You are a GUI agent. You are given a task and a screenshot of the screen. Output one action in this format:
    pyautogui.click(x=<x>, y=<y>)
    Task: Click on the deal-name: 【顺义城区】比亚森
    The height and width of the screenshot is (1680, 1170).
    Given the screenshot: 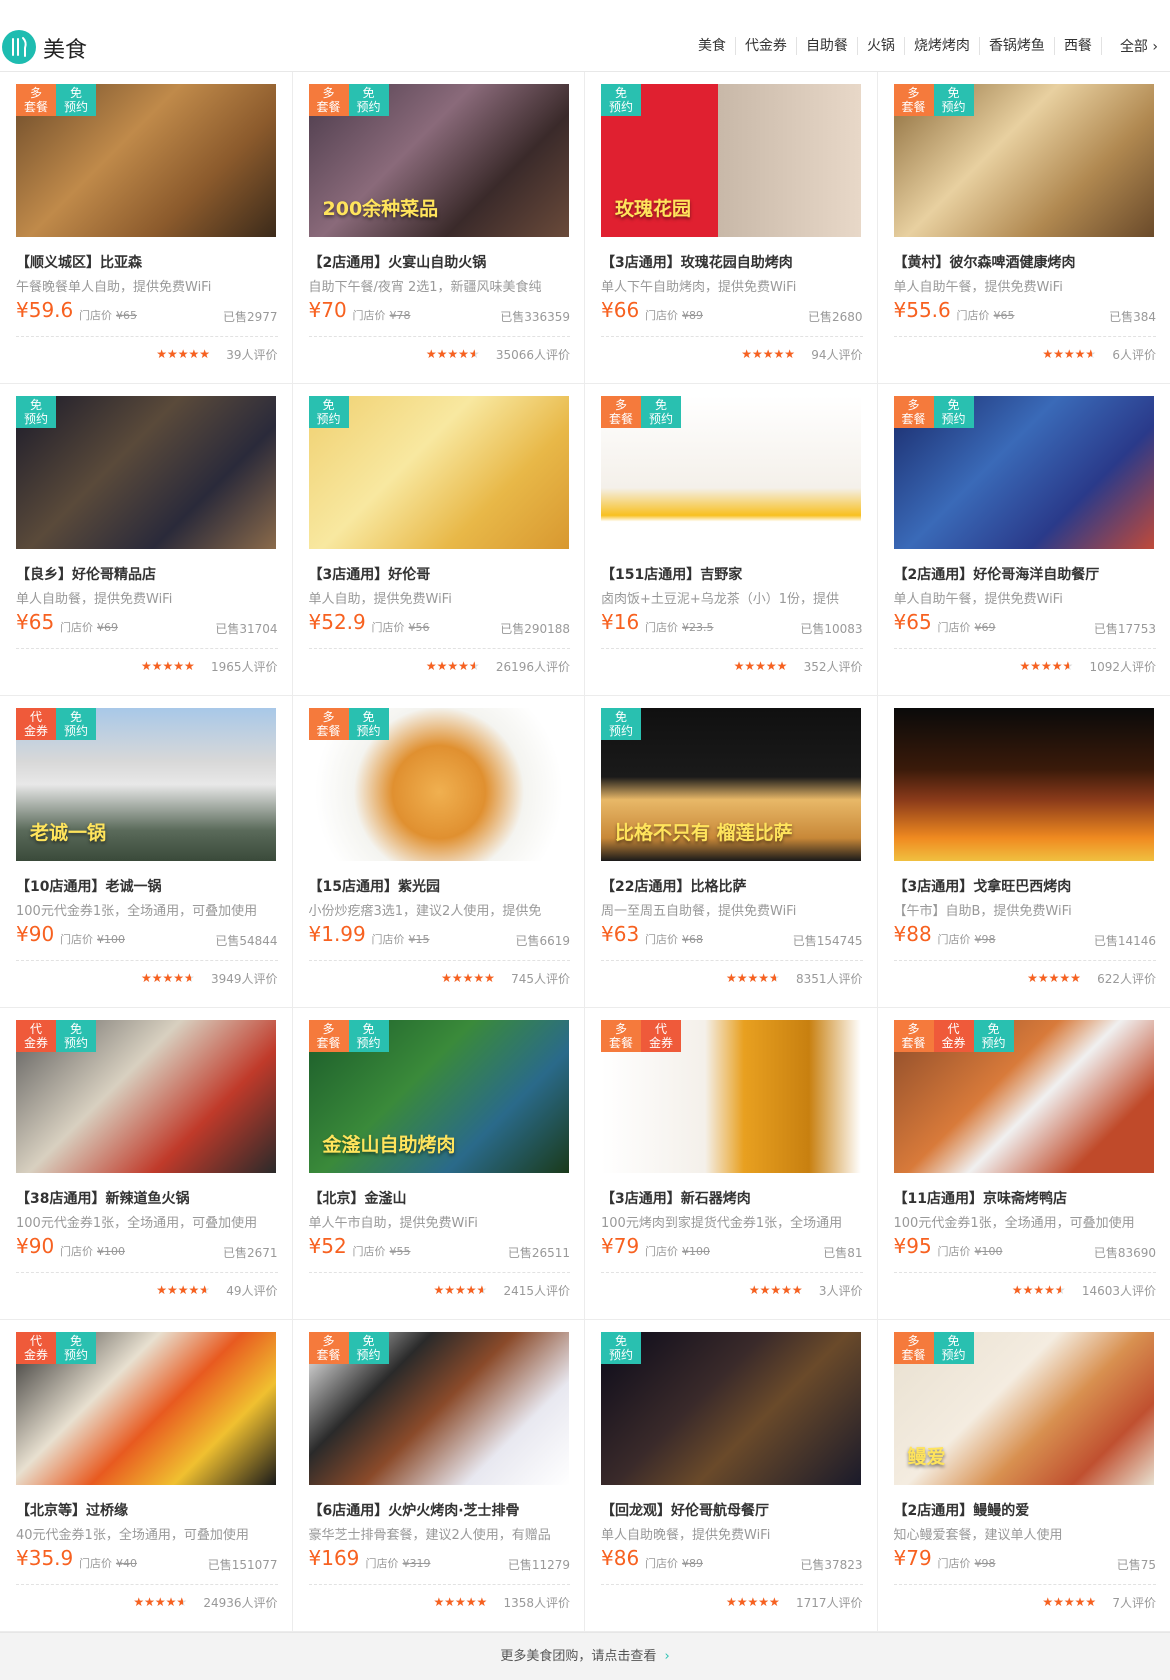 What is the action you would take?
    pyautogui.click(x=147, y=262)
    